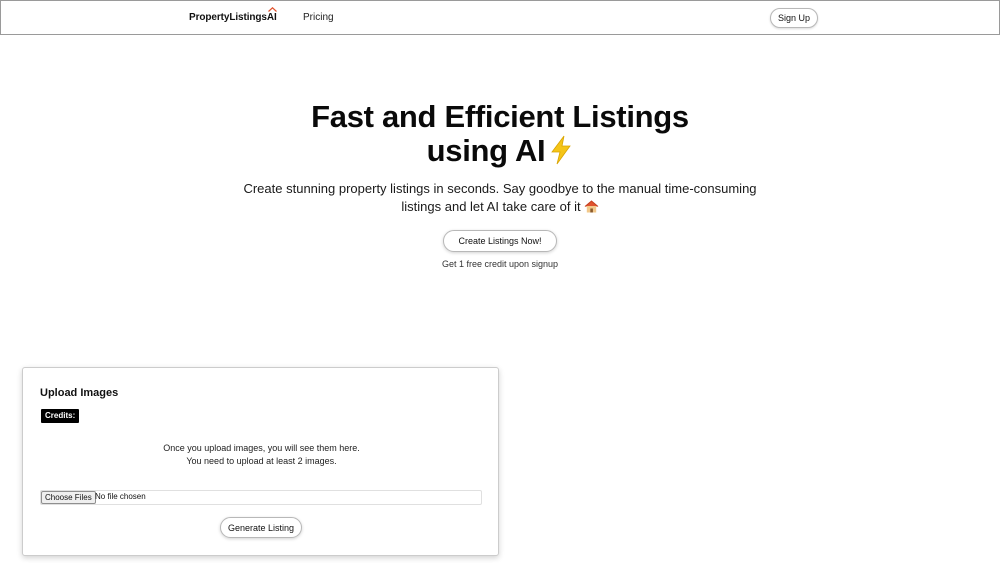 This screenshot has height=563, width=1000. What do you see at coordinates (261, 527) in the screenshot?
I see `generate-listing-button: Generate Listing` at bounding box center [261, 527].